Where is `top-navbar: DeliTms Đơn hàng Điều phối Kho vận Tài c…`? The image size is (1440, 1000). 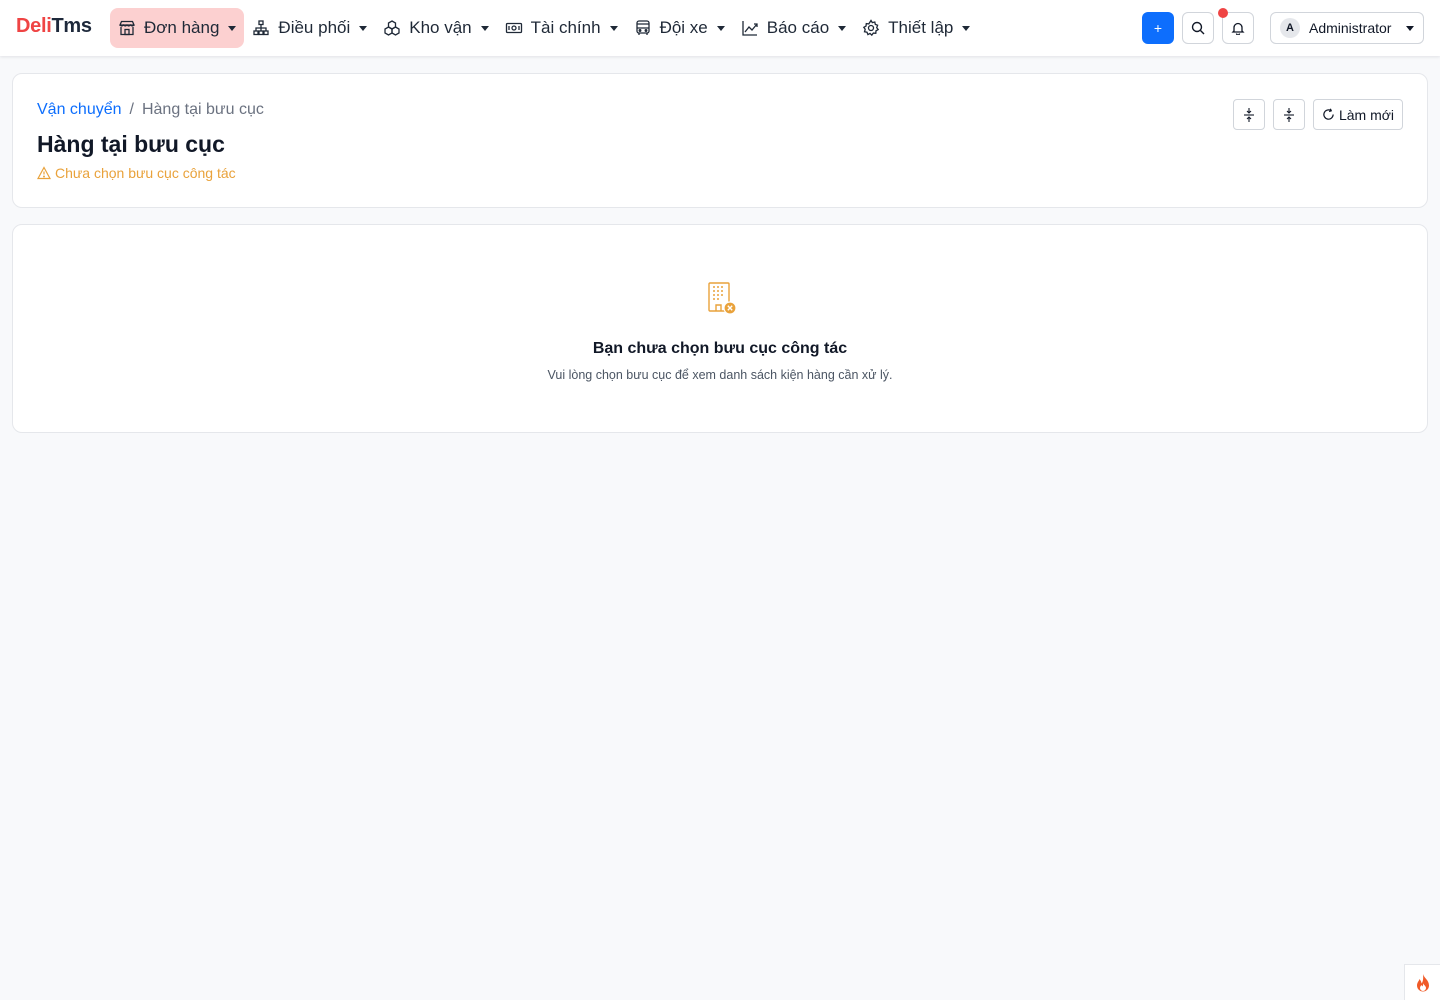 top-navbar: DeliTms Đơn hàng Điều phối Kho vận Tài c… is located at coordinates (720, 28).